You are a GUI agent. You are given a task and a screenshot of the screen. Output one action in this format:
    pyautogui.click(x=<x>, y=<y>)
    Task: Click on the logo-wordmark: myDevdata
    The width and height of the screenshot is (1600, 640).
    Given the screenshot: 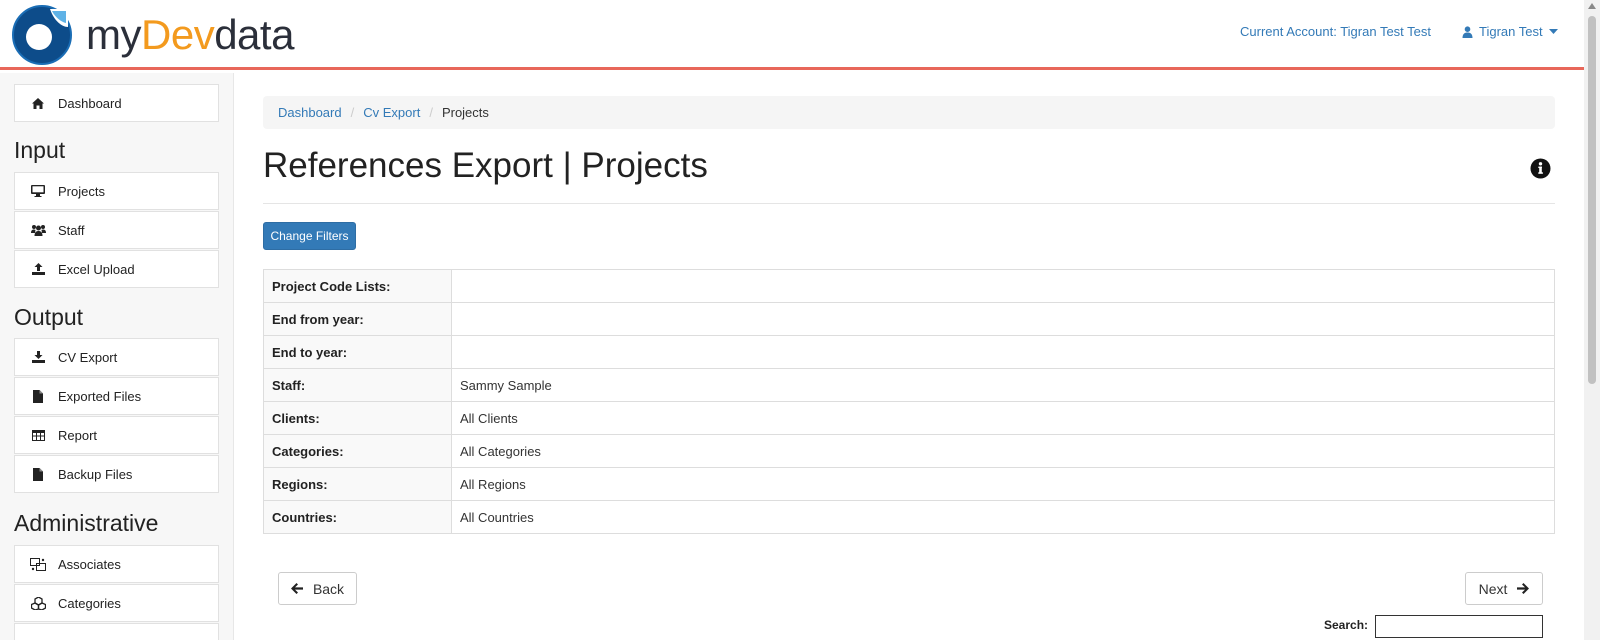 What is the action you would take?
    pyautogui.click(x=190, y=35)
    